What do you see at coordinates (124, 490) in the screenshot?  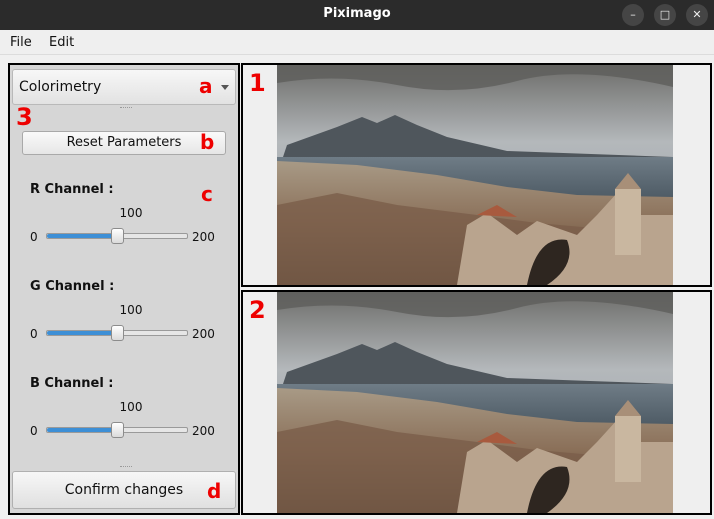 I see `confirm-changes-button: Confirm changes` at bounding box center [124, 490].